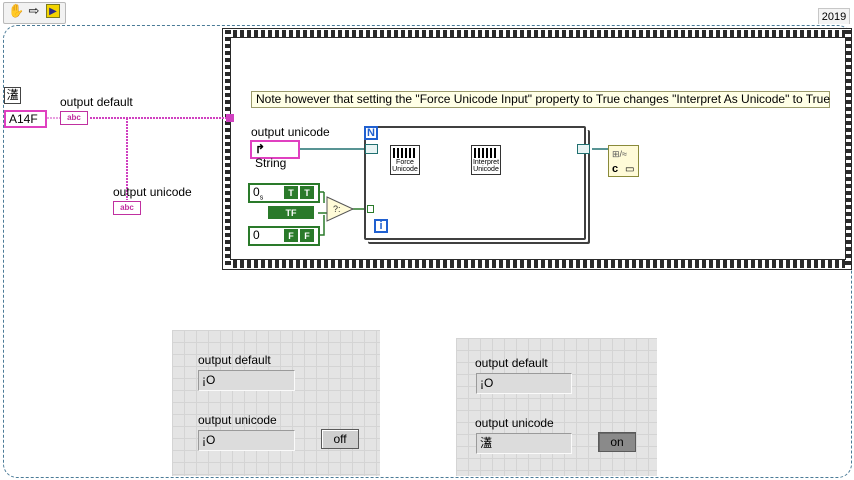 The height and width of the screenshot is (480, 854). Describe the element at coordinates (290, 132) in the screenshot. I see `output-unicode-ref-label: output unicode` at that location.